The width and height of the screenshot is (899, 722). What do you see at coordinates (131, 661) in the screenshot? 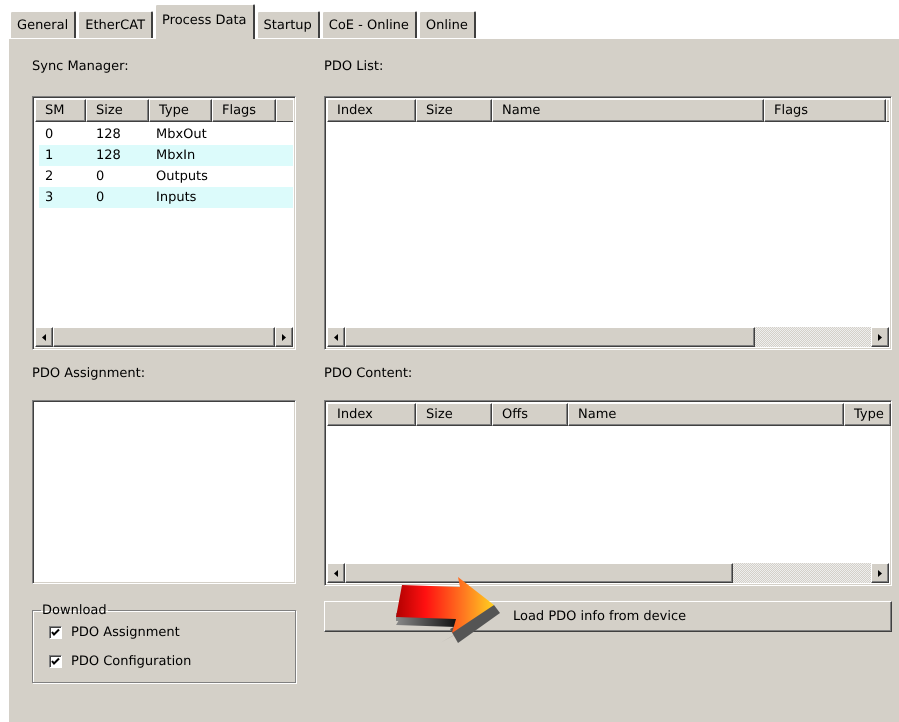
I see `checkbox-label: PDO Configuration` at bounding box center [131, 661].